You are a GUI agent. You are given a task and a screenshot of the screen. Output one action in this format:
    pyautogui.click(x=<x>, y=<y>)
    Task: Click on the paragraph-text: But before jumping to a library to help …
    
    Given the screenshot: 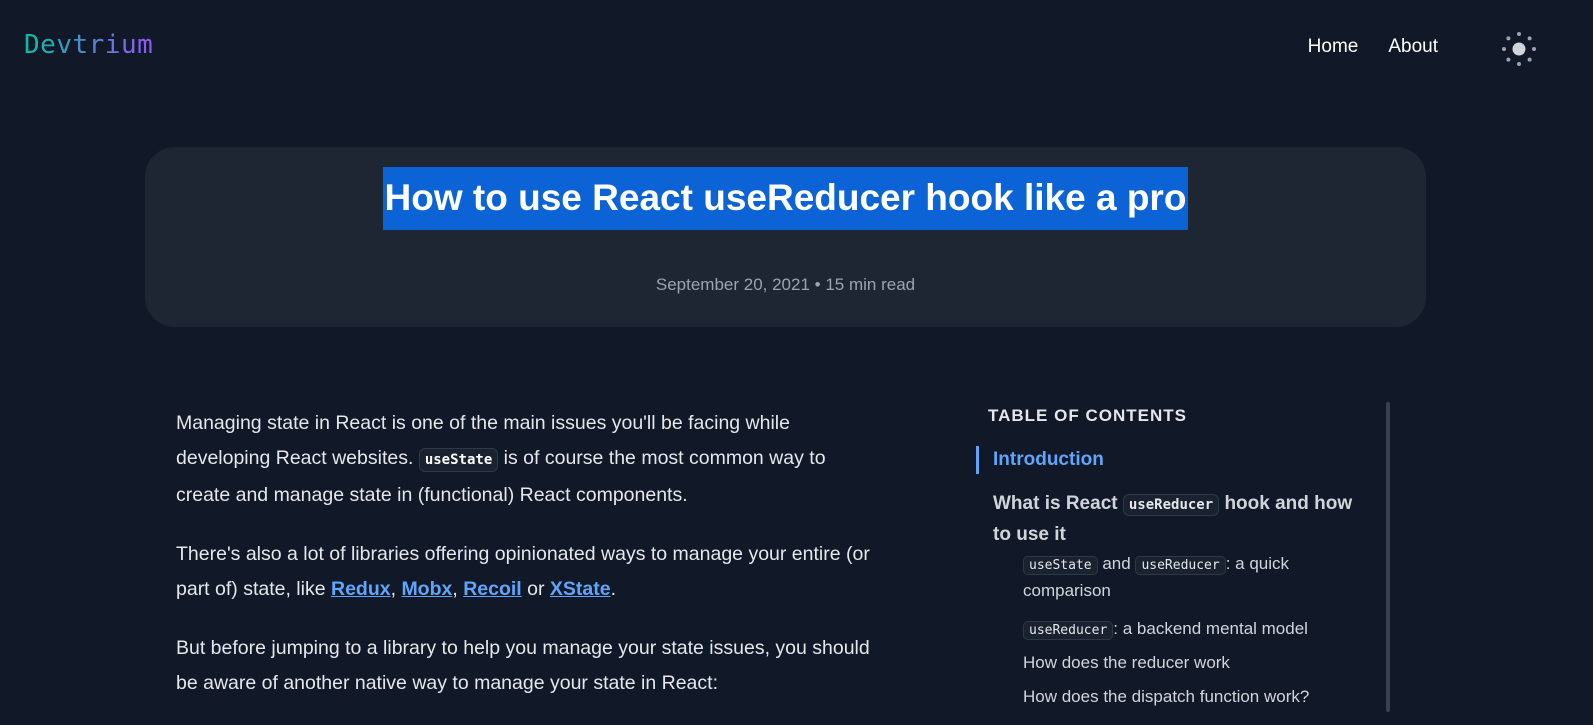 What is the action you would take?
    pyautogui.click(x=523, y=665)
    